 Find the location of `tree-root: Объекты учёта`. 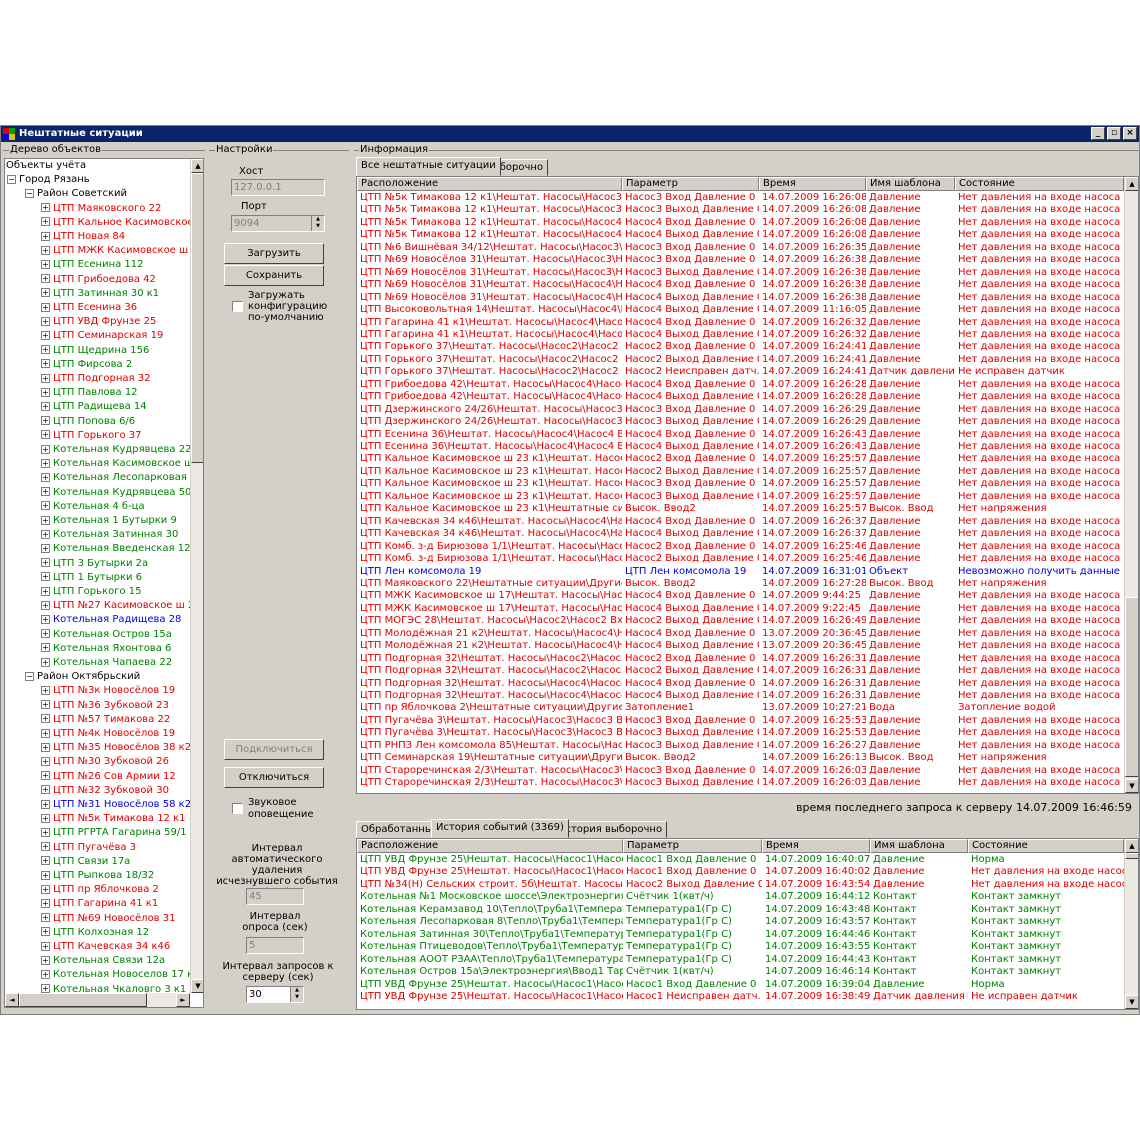

tree-root: Объекты учёта is located at coordinates (46, 166).